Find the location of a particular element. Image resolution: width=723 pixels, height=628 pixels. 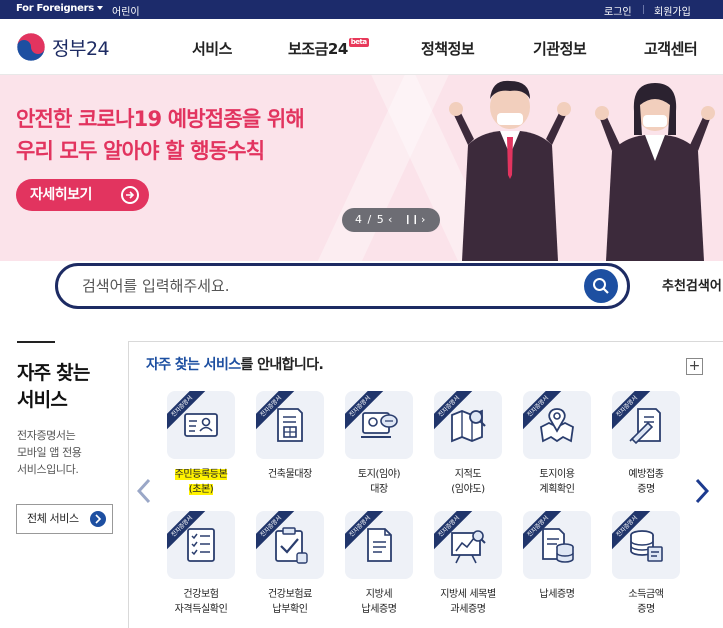

caret-down-icon is located at coordinates (99, 8).